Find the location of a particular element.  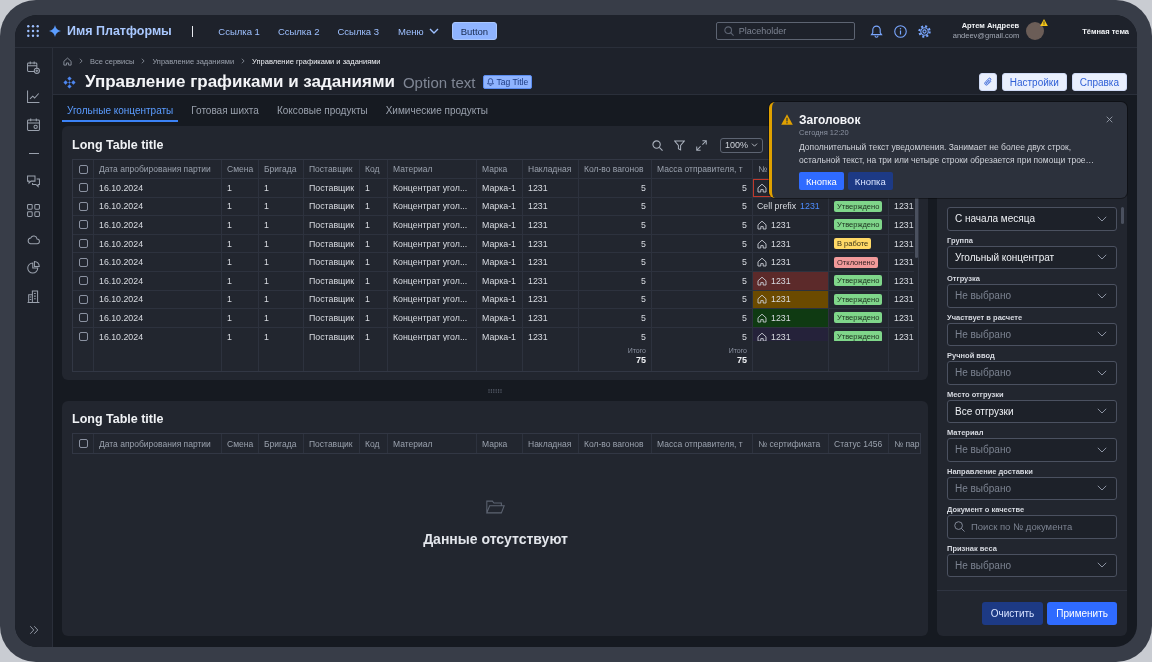

header-button: Button is located at coordinates (474, 31).